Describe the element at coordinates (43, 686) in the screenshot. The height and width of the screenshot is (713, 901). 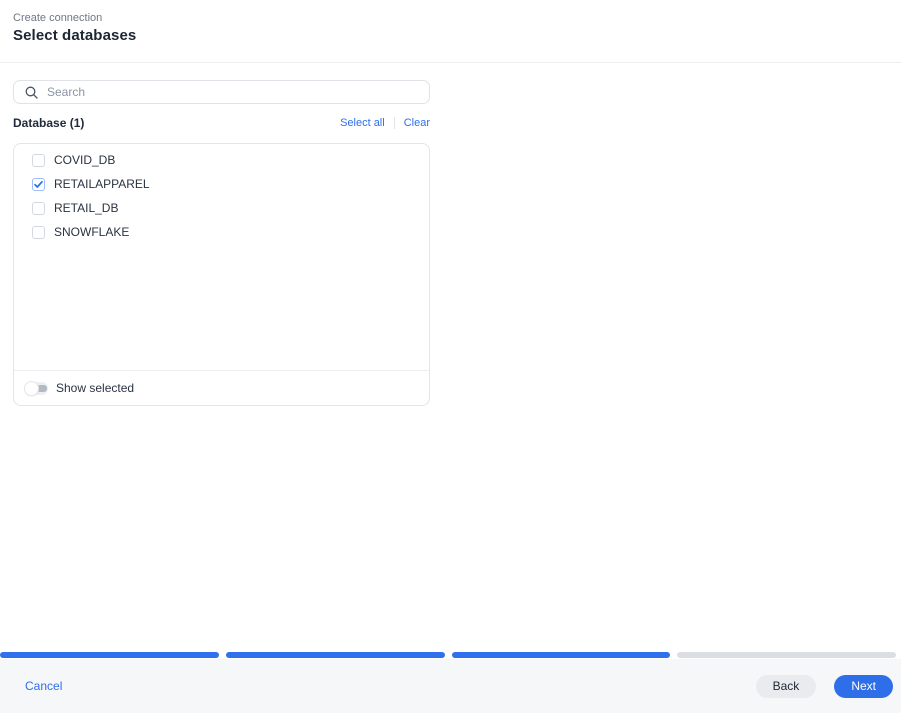
I see `cancel-button: Cancel` at that location.